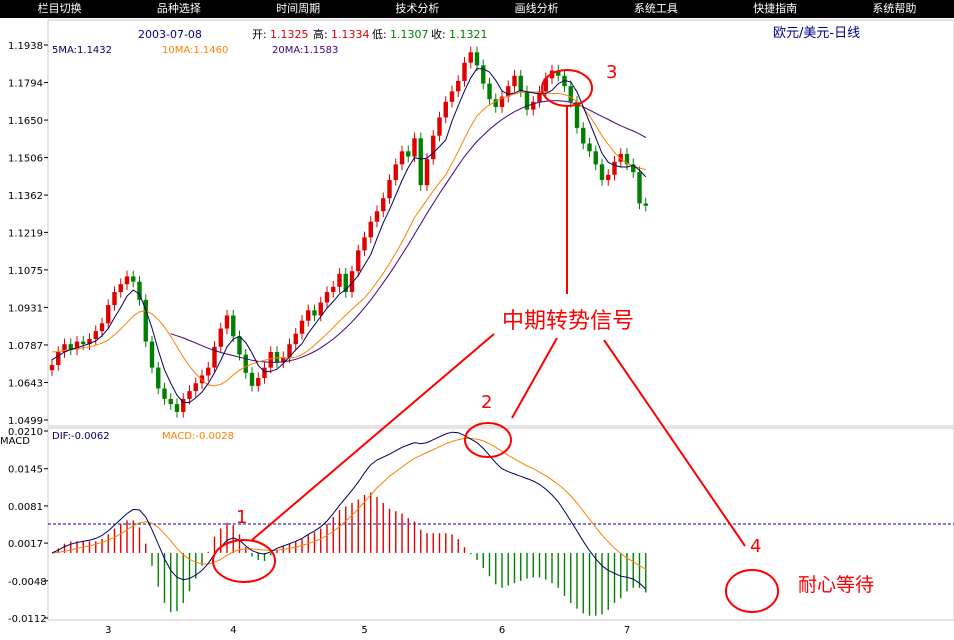 The width and height of the screenshot is (954, 640). I want to click on header-low-label: 低:, so click(379, 34).